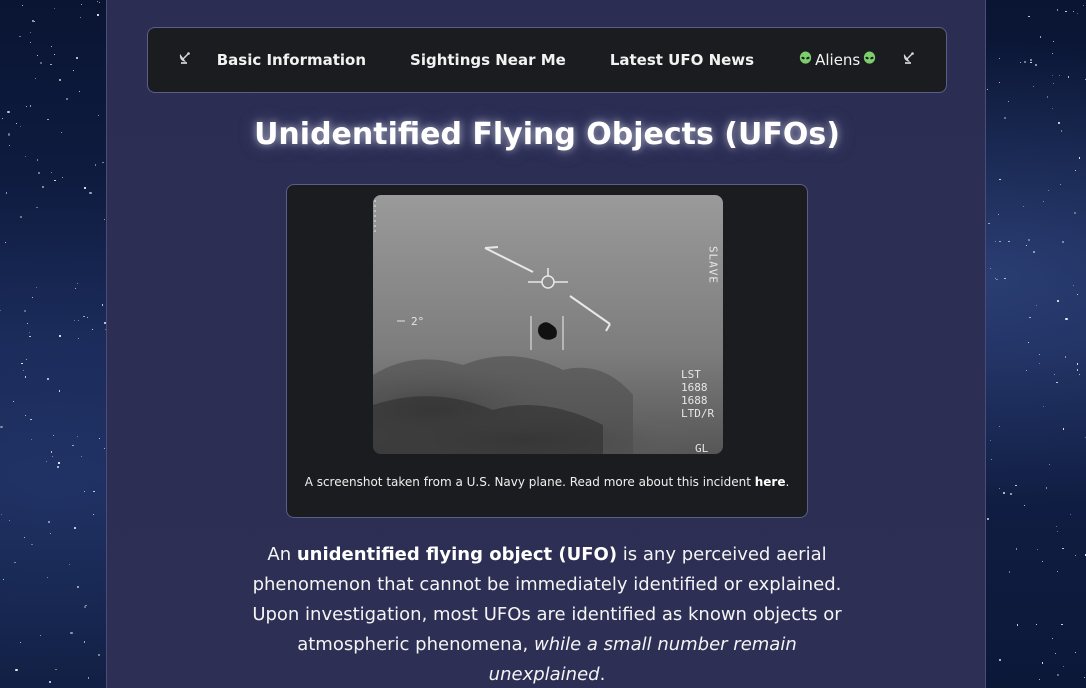 This screenshot has height=688, width=1086. I want to click on intro-suffix: ., so click(602, 674).